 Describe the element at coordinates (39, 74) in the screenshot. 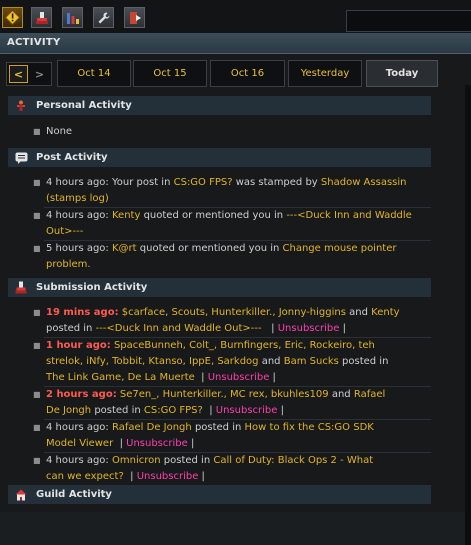

I see `next-day-button: >` at that location.